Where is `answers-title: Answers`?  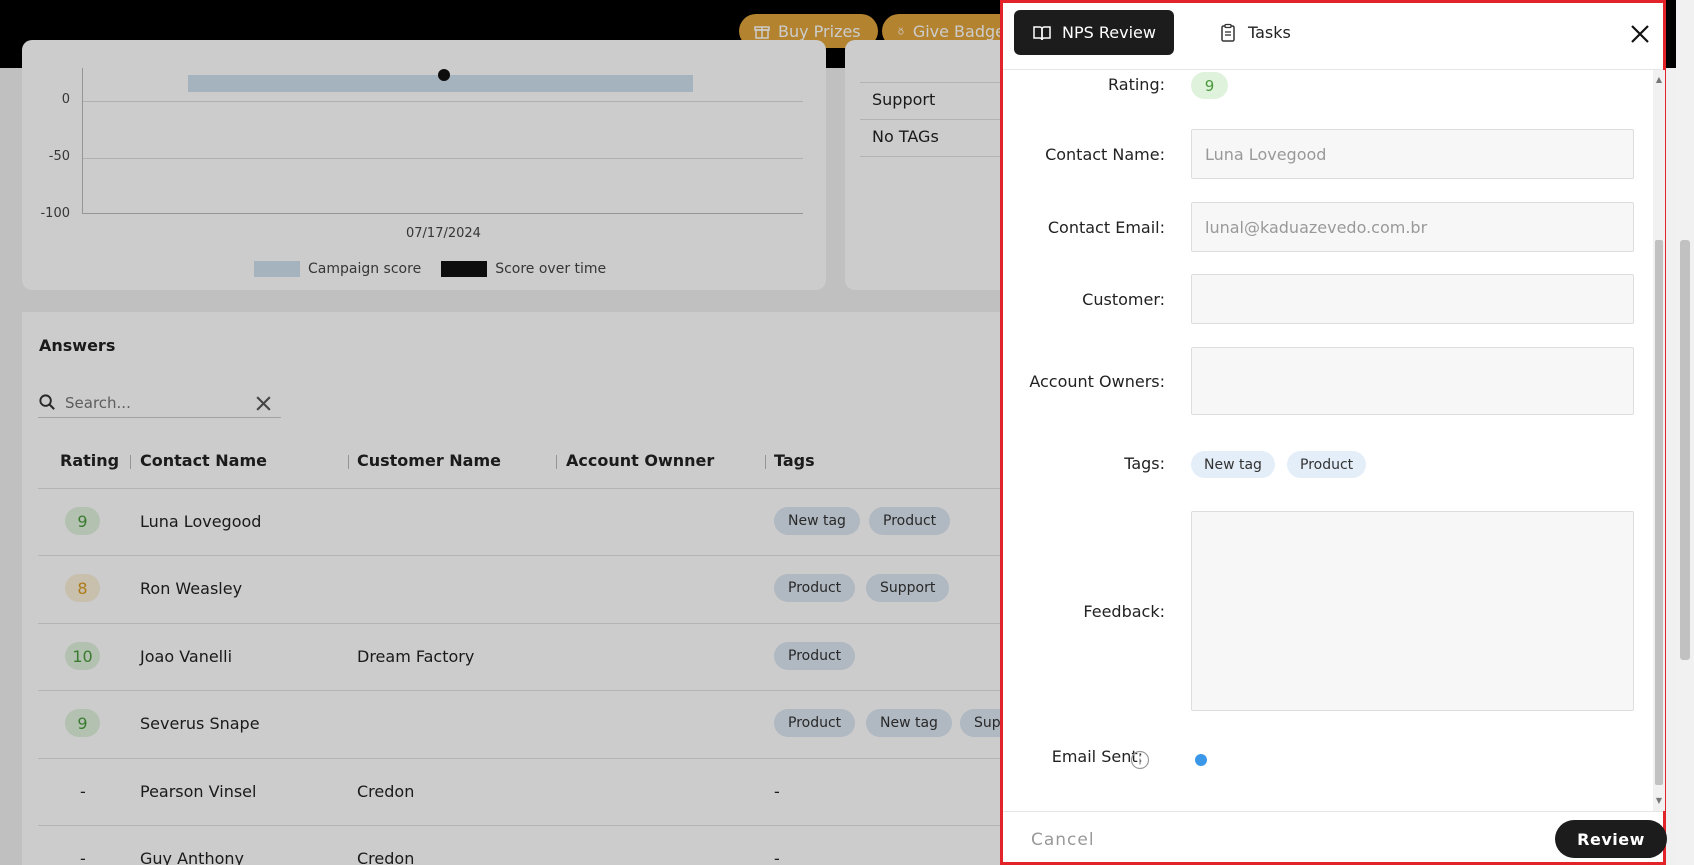 answers-title: Answers is located at coordinates (77, 345).